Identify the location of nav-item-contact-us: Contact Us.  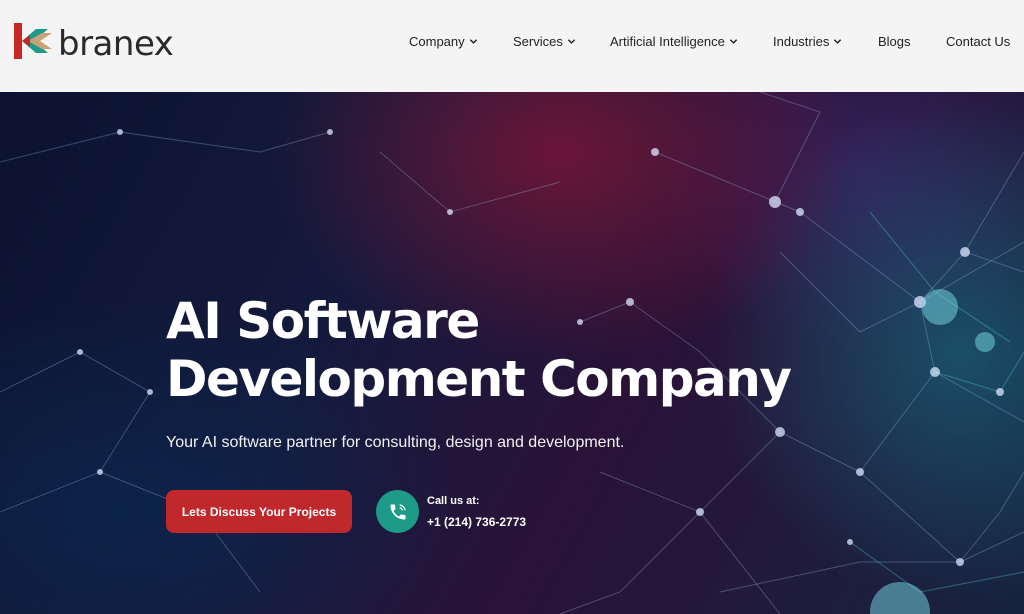
(978, 41).